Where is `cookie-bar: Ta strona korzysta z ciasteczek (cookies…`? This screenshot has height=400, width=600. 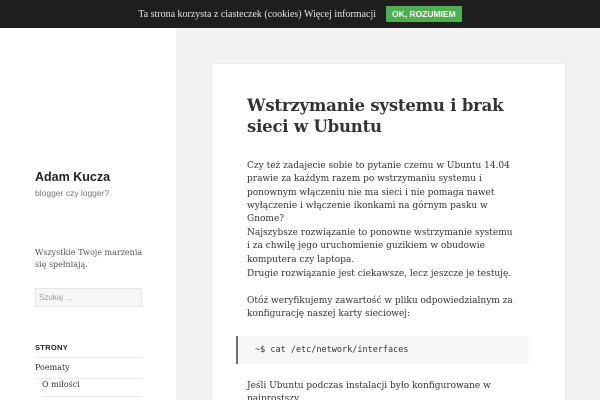
cookie-bar: Ta strona korzysta z ciasteczek (cookies… is located at coordinates (300, 14).